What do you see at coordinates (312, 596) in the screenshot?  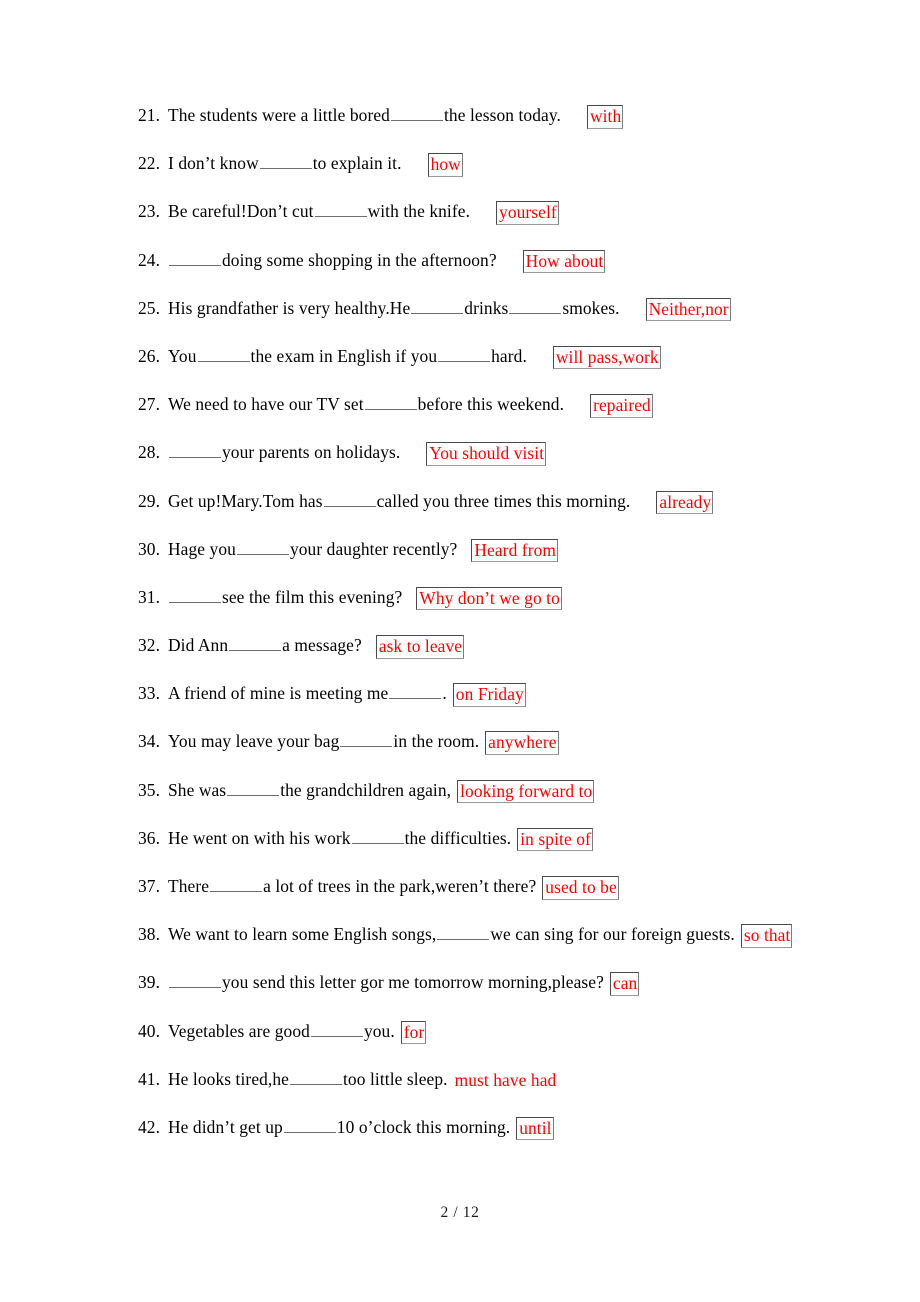 I see `sentence-after-blank: see the film this evening?` at bounding box center [312, 596].